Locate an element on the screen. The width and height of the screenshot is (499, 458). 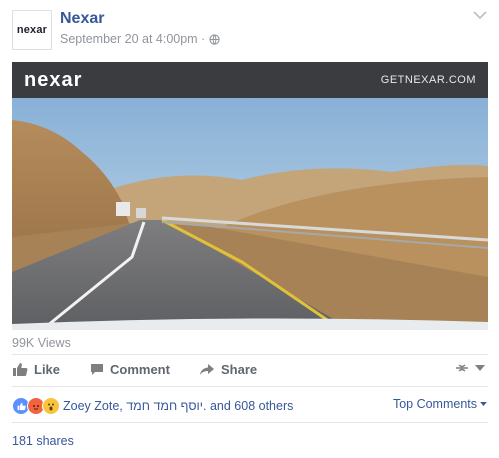
share-button: Share is located at coordinates (228, 369).